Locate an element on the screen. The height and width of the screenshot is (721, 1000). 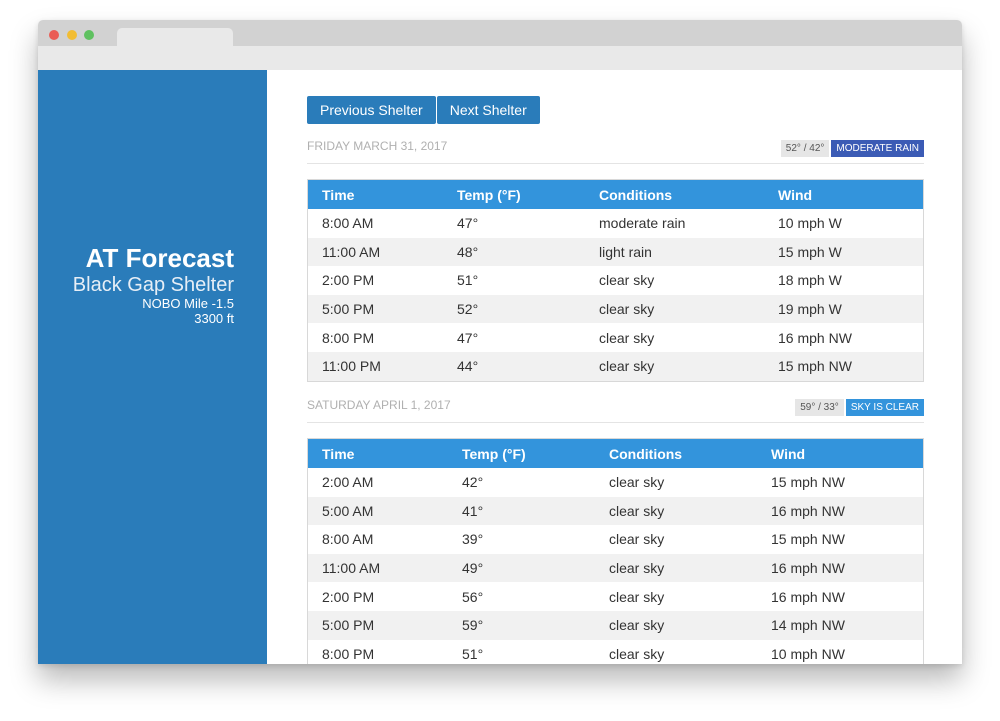
minimize-window-icon is located at coordinates (72, 35).